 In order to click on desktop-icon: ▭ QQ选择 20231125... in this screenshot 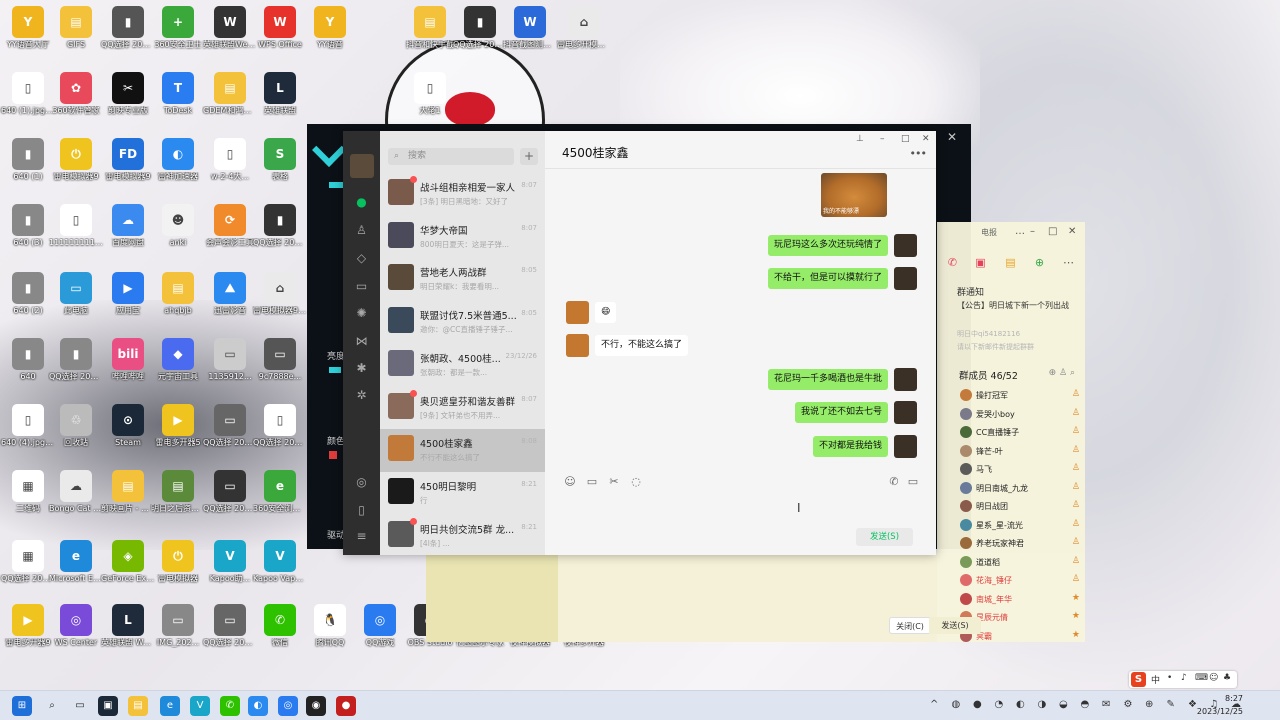, I will do `click(230, 626)`.